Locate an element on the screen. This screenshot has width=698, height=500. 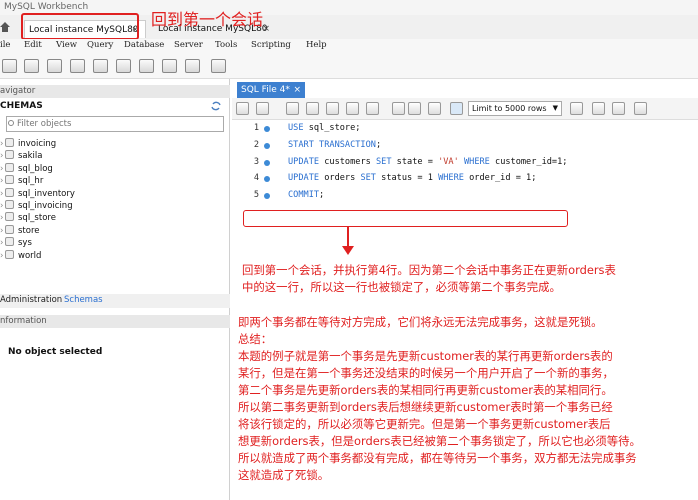
tab-sql-file: SQL File 4* × is located at coordinates (271, 90).